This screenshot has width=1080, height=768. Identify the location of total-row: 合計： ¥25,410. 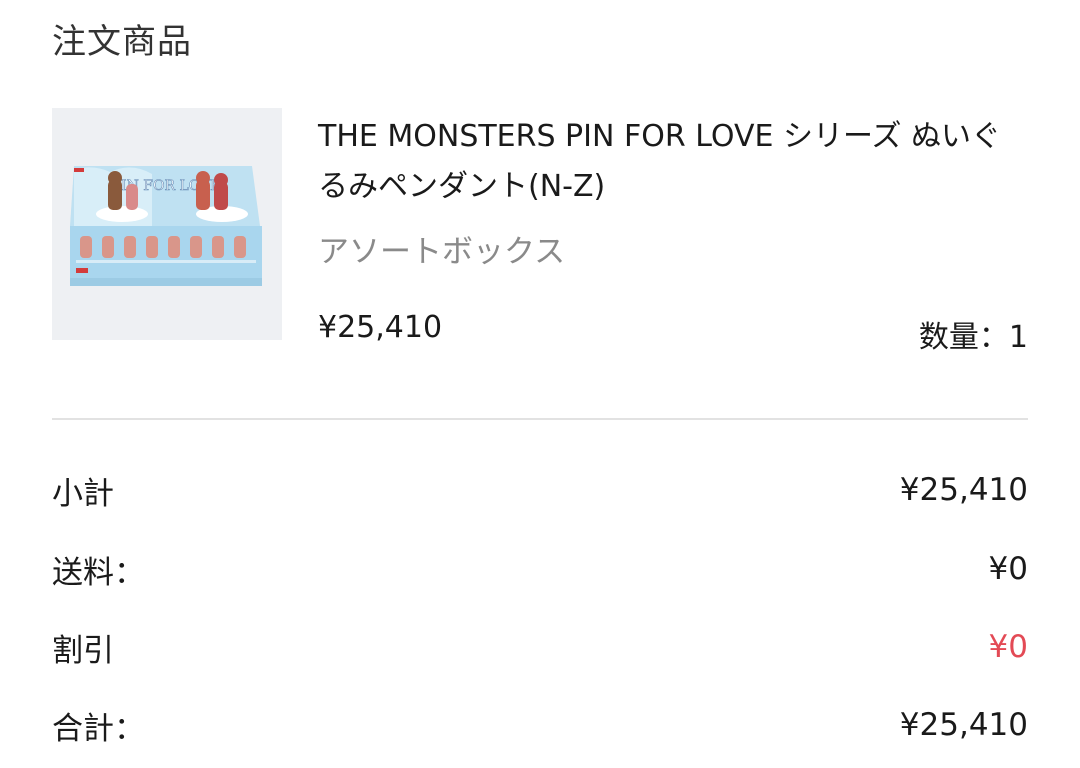
(540, 725).